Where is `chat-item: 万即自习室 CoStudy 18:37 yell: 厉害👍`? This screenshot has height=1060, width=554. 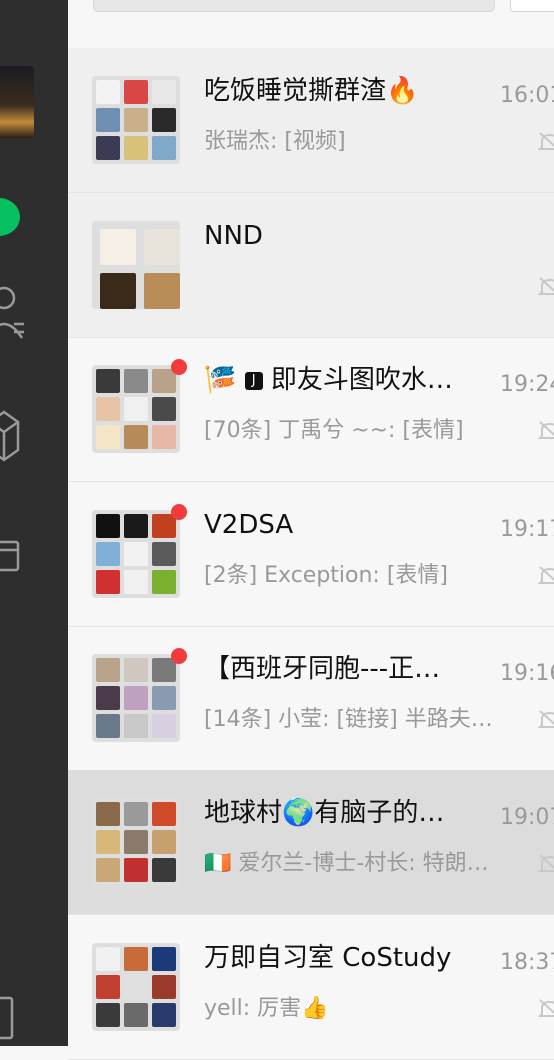
chat-item: 万即自习室 CoStudy 18:37 yell: 厉害👍 is located at coordinates (311, 987).